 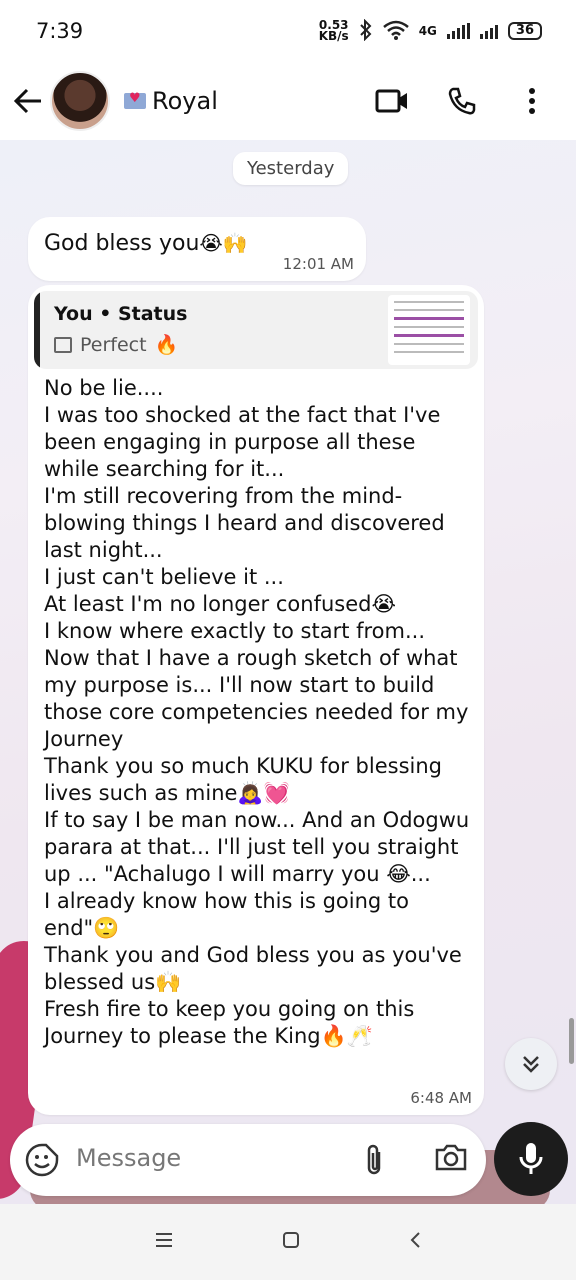 I want to click on sticker-icon, so click(x=42, y=1162).